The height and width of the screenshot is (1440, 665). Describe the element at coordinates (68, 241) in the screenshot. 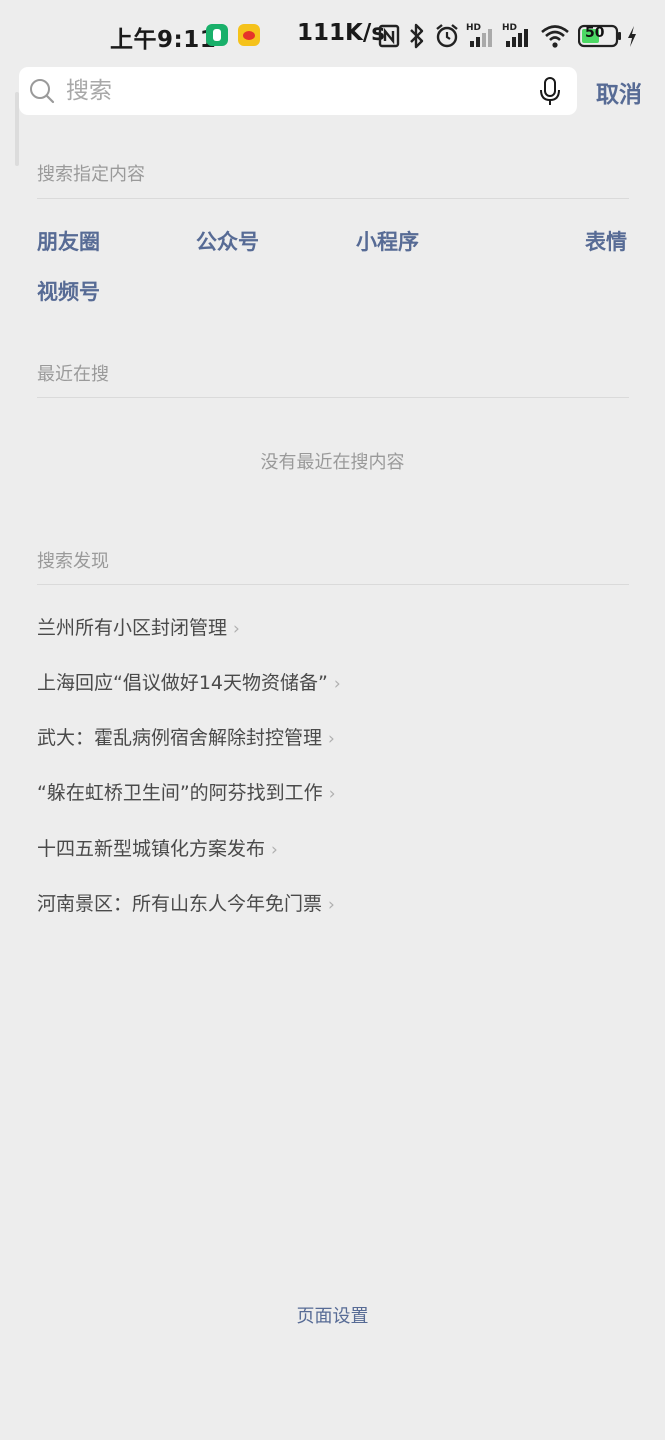

I see `category-moments: 朋友圈` at that location.